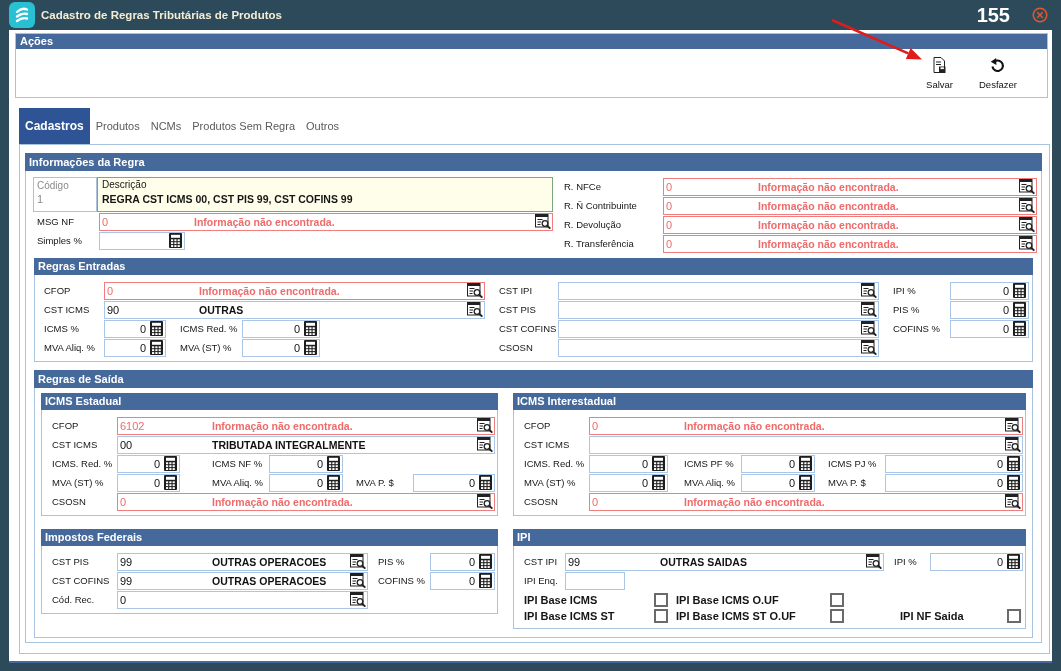  What do you see at coordinates (306, 444) in the screenshot?
I see `lookup-field: 00 TRIBUTADA INTEGRALMENTE` at bounding box center [306, 444].